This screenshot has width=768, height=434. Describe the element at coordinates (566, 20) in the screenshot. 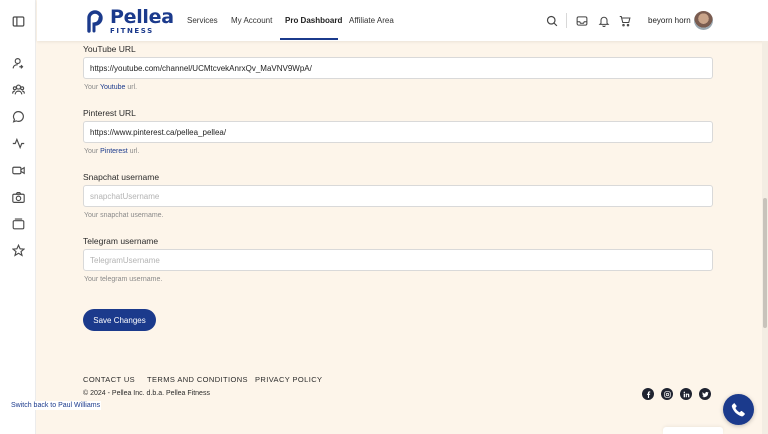

I see `header-divider` at that location.